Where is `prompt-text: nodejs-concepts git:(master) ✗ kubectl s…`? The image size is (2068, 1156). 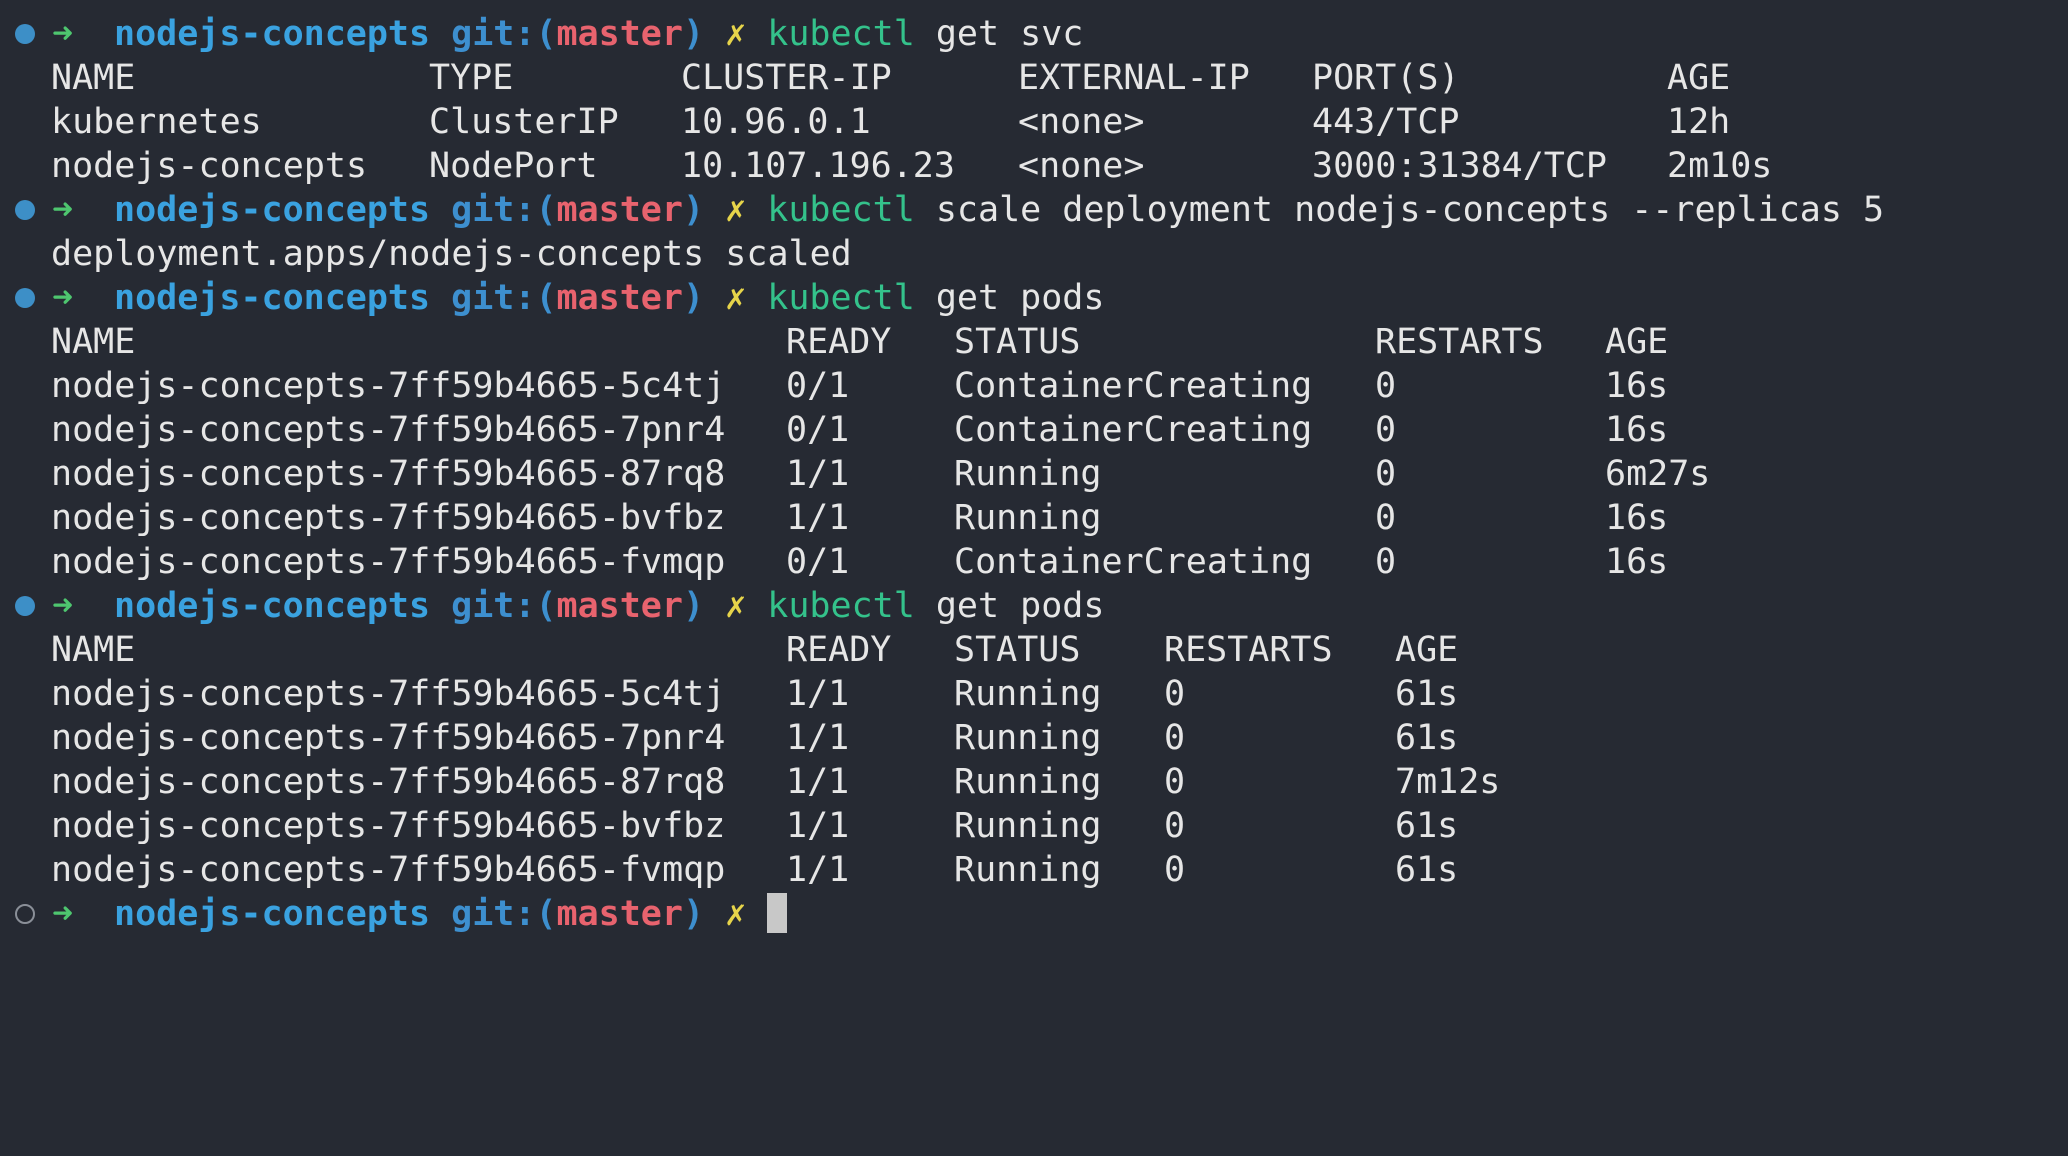 prompt-text: nodejs-concepts git:(master) ✗ kubectl s… is located at coordinates (999, 210).